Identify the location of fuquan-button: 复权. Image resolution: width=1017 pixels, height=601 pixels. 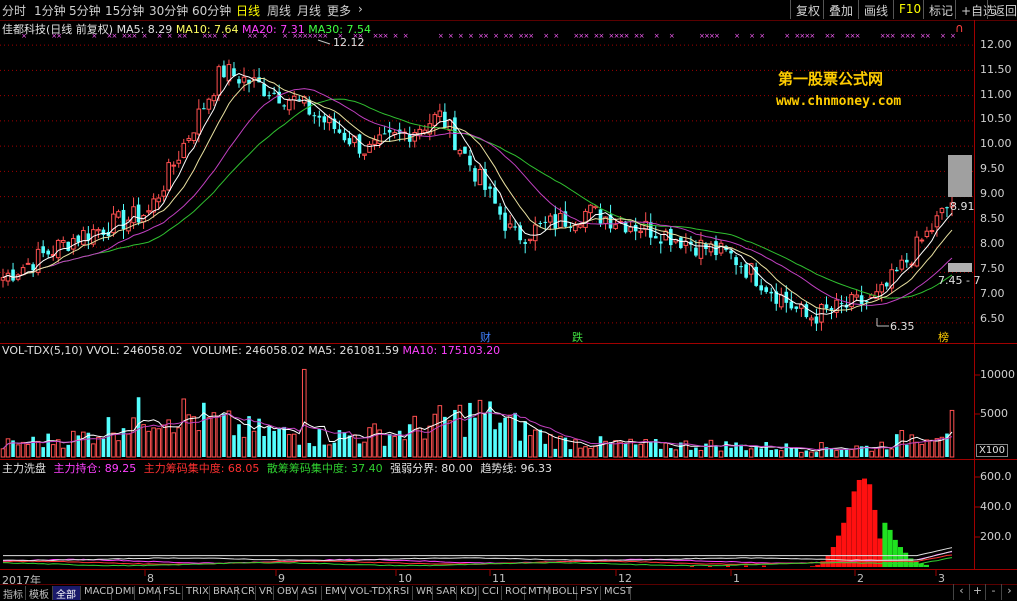
(806, 9).